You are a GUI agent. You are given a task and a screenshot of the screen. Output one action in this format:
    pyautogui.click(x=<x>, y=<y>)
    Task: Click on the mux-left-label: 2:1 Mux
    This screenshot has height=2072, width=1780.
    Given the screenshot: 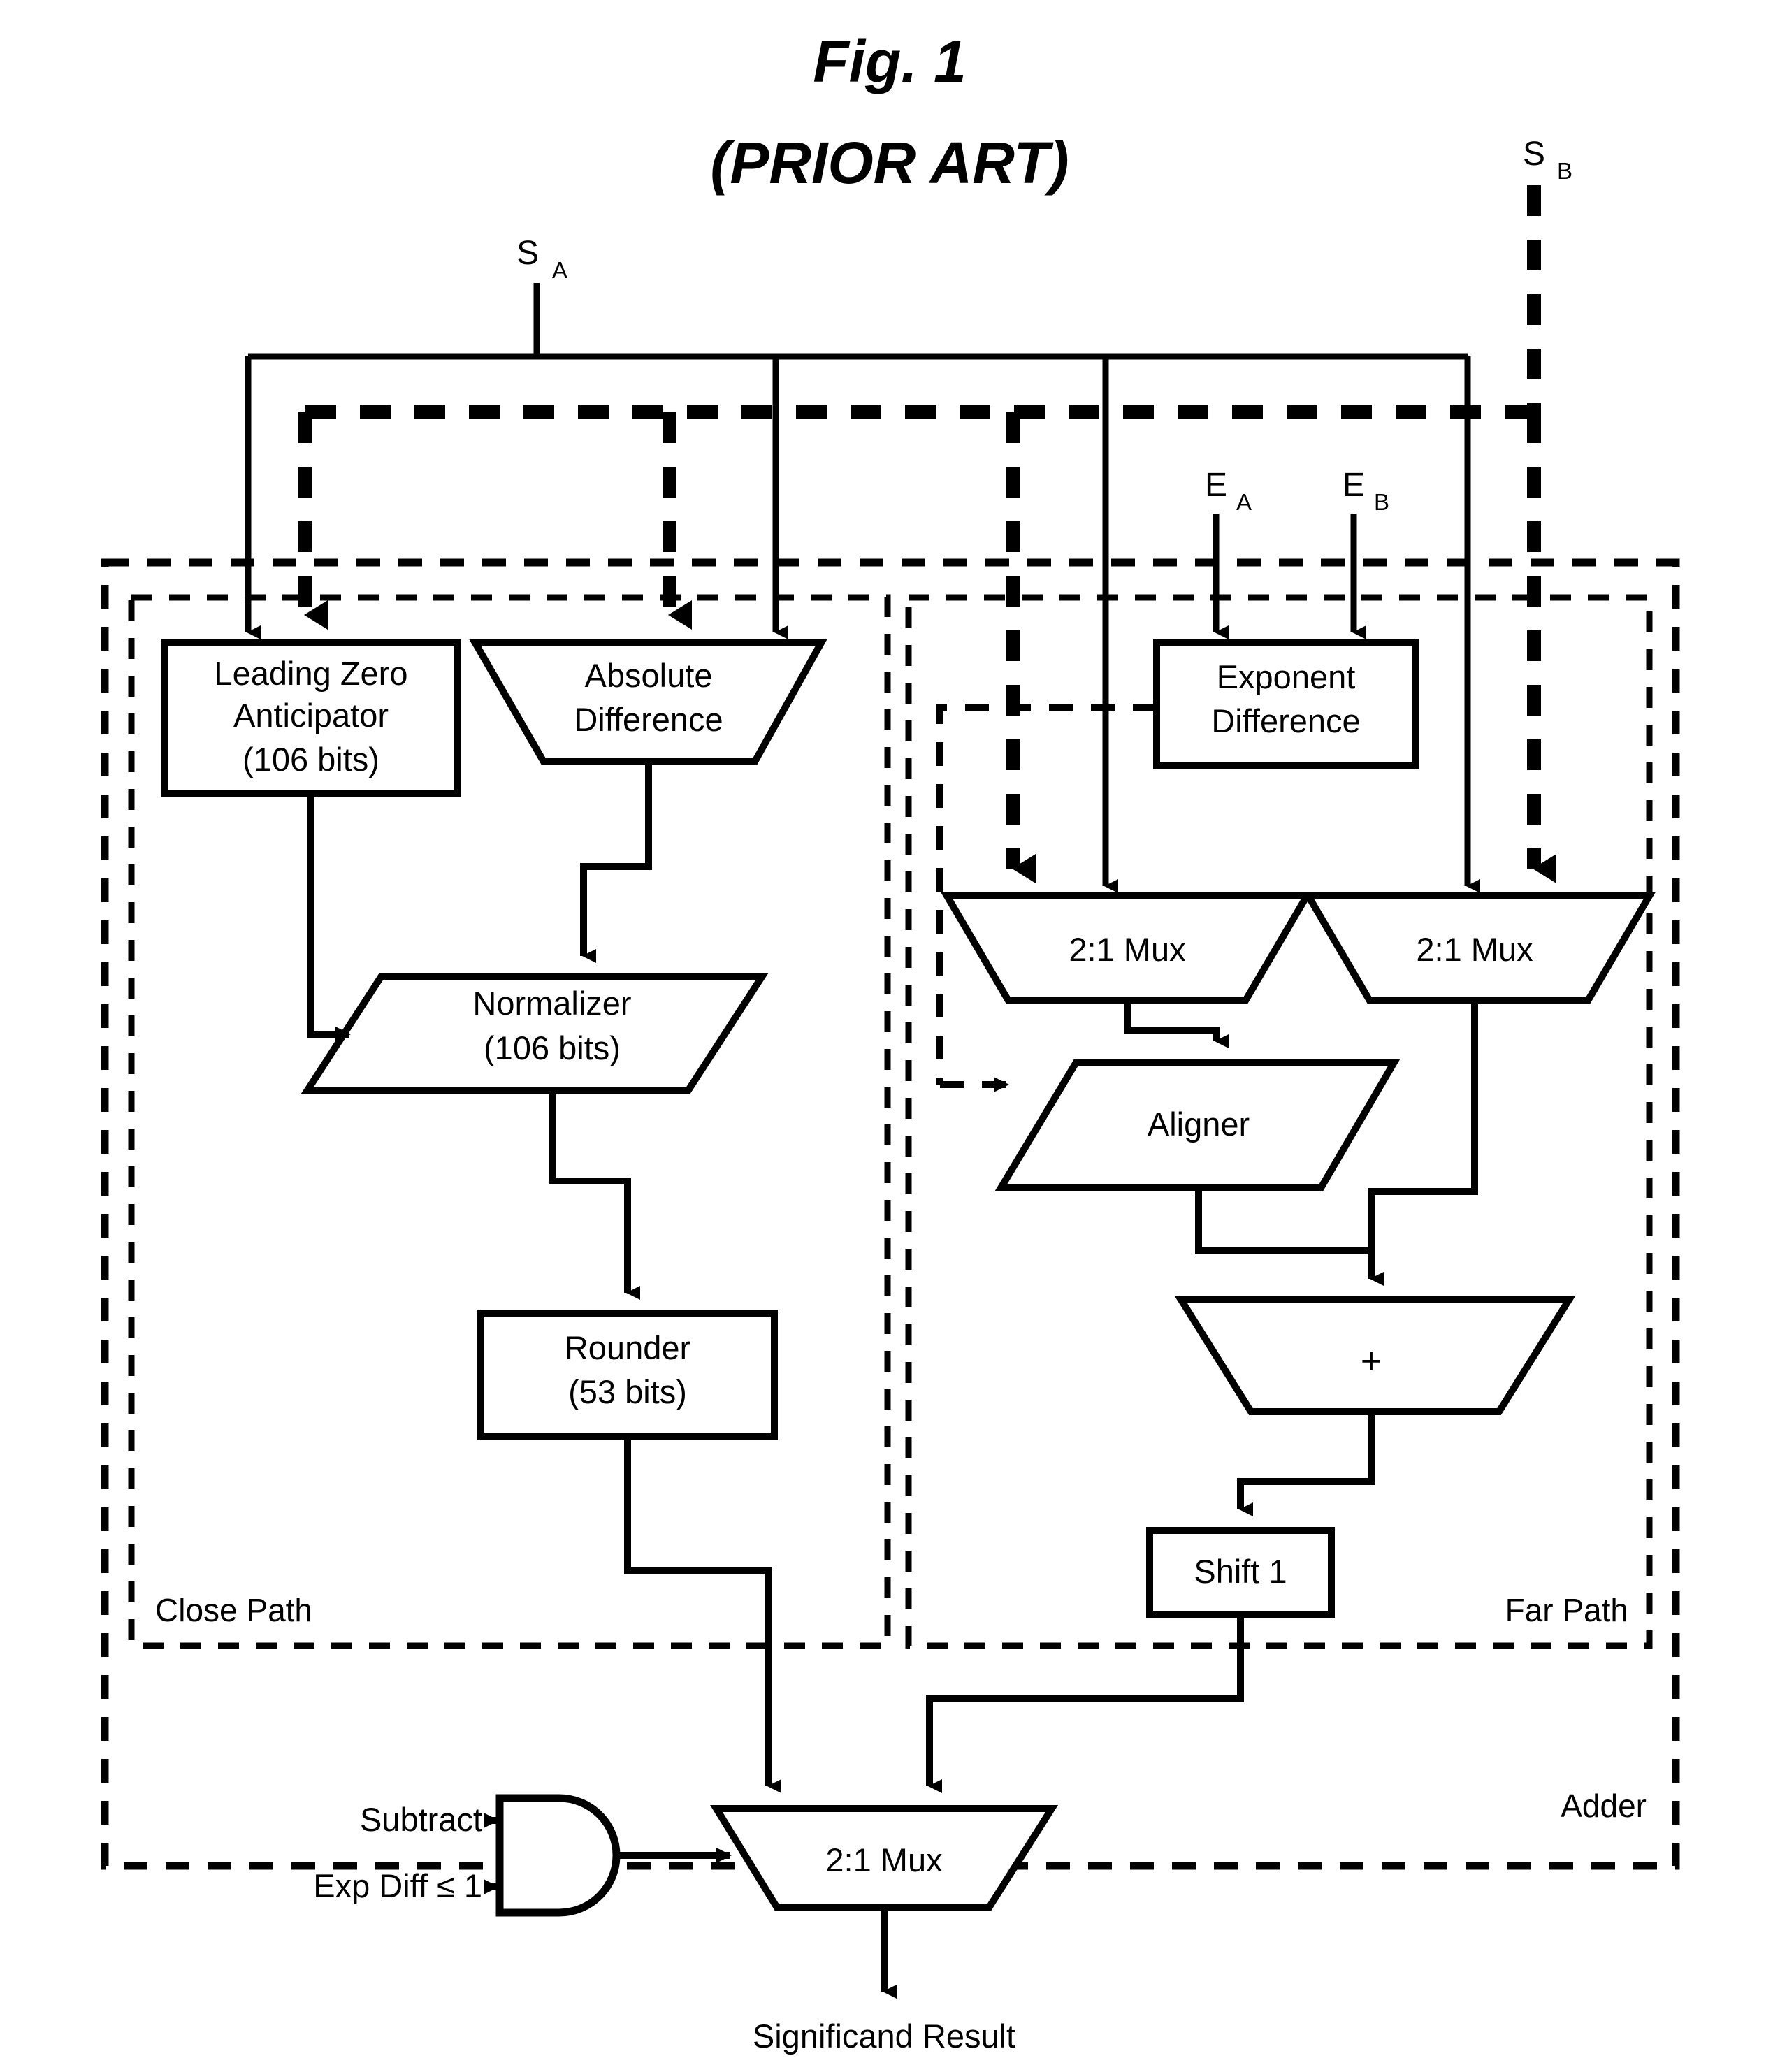 What is the action you would take?
    pyautogui.click(x=1127, y=949)
    